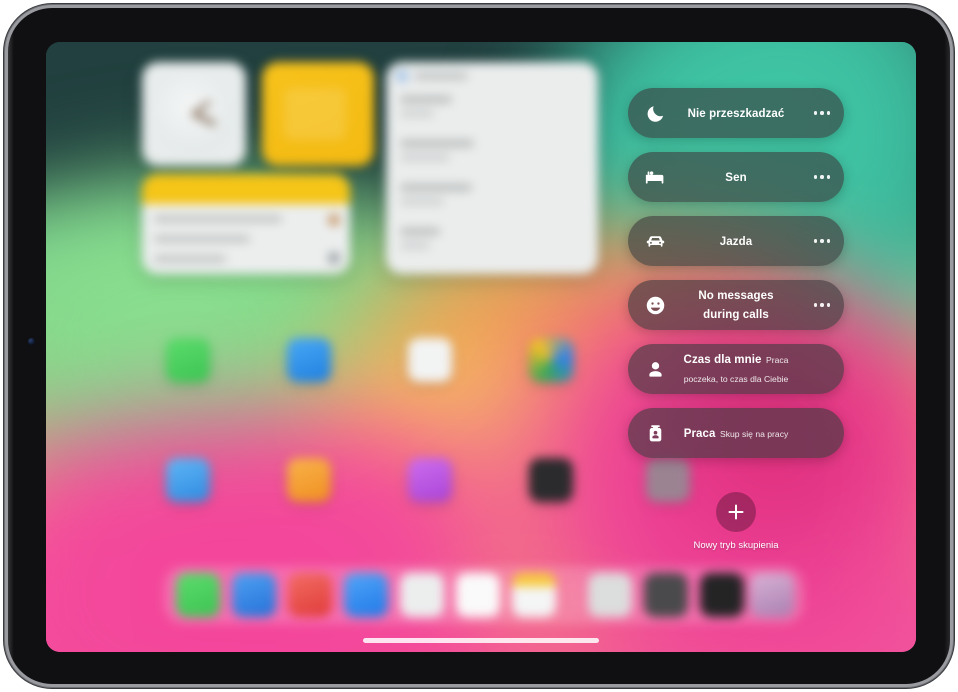 This screenshot has height=692, width=958. Describe the element at coordinates (246, 189) in the screenshot. I see `notes-widget-header` at that location.